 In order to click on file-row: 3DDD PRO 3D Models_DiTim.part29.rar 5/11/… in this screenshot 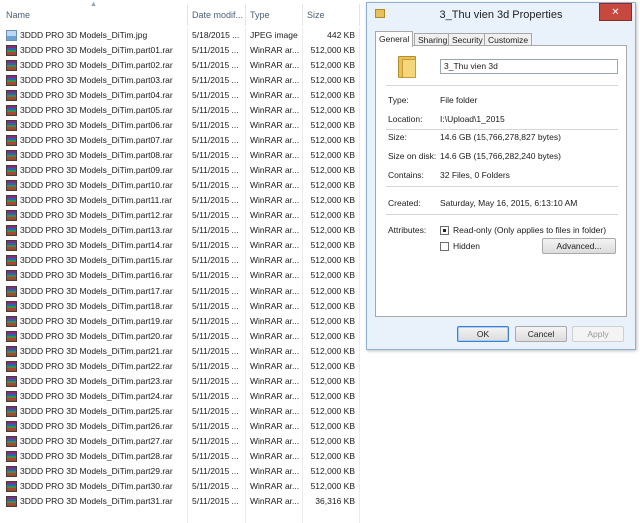, I will do `click(320, 471)`.